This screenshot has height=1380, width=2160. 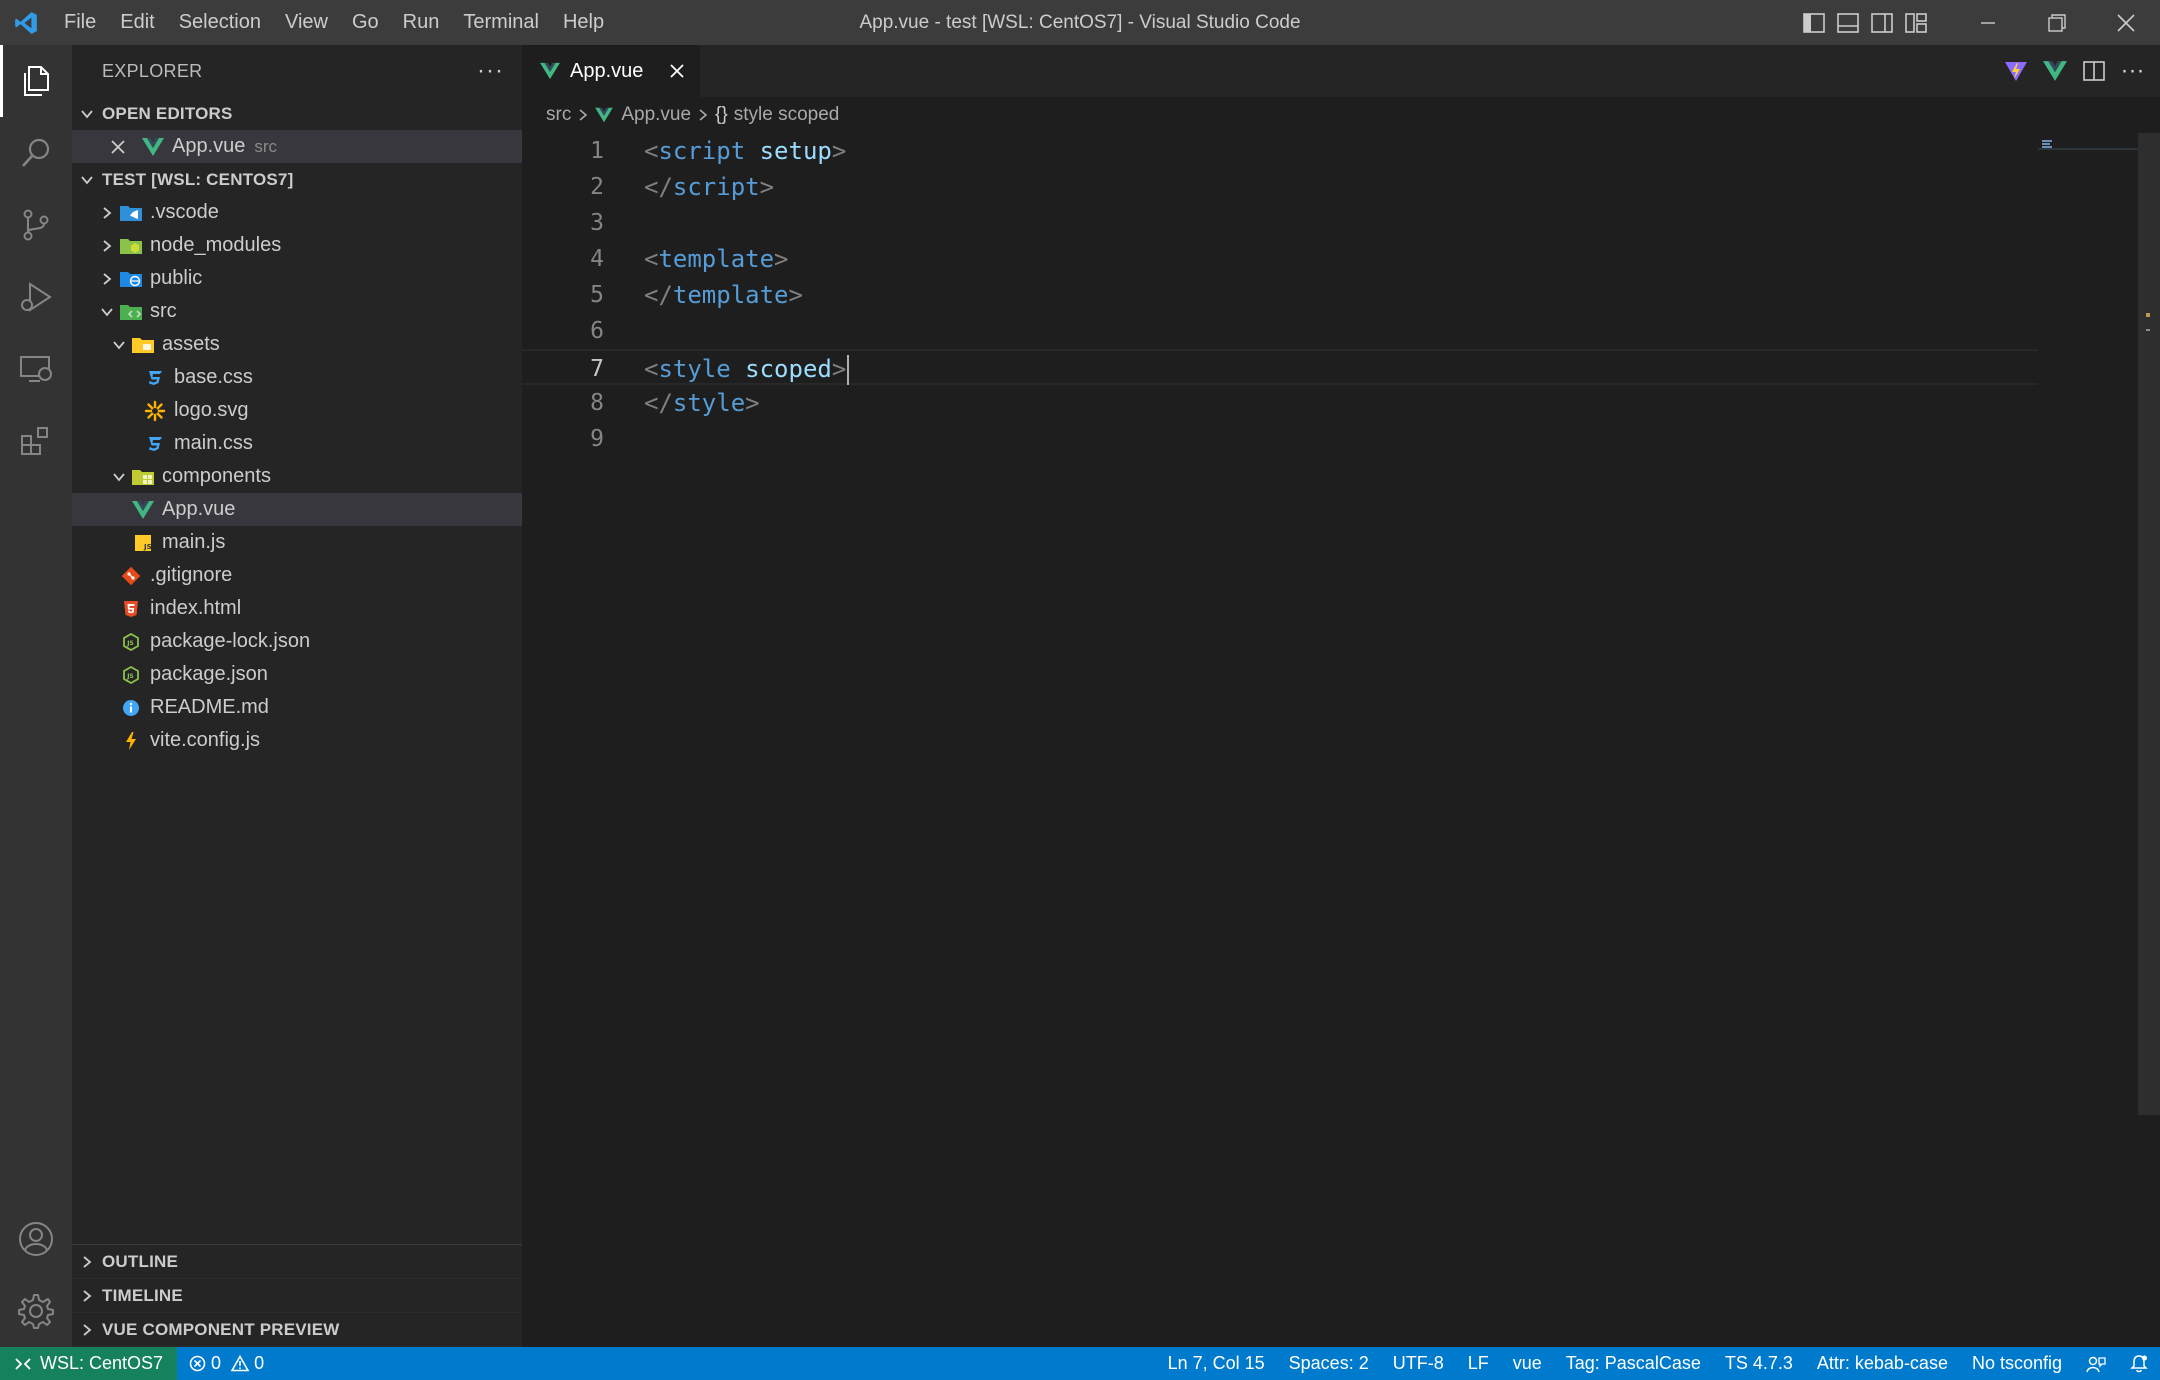 What do you see at coordinates (611, 71) in the screenshot?
I see `tab-app-vue: App.vue` at bounding box center [611, 71].